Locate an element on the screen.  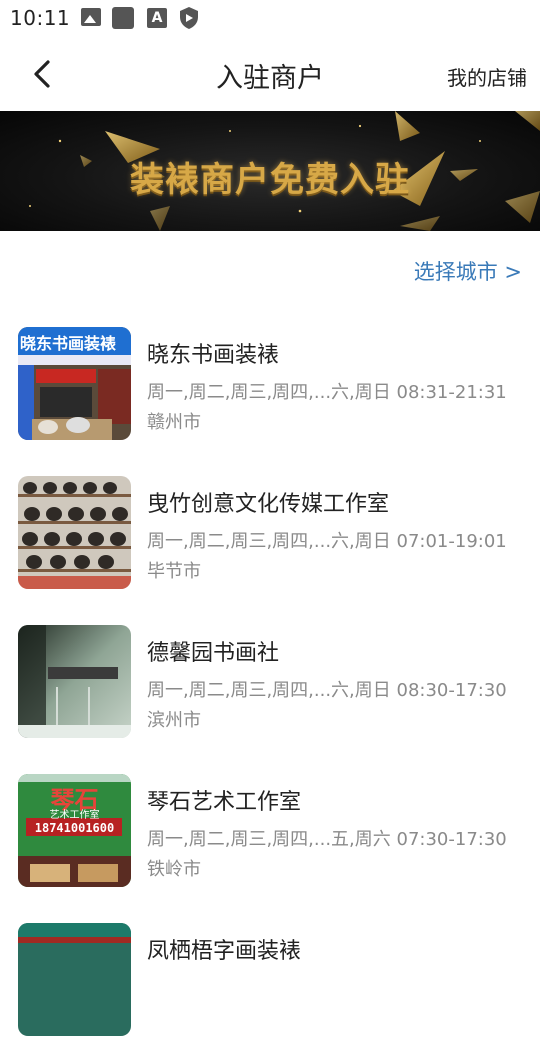
promo-banner: 装裱商户免费入驻 is located at coordinates (270, 171).